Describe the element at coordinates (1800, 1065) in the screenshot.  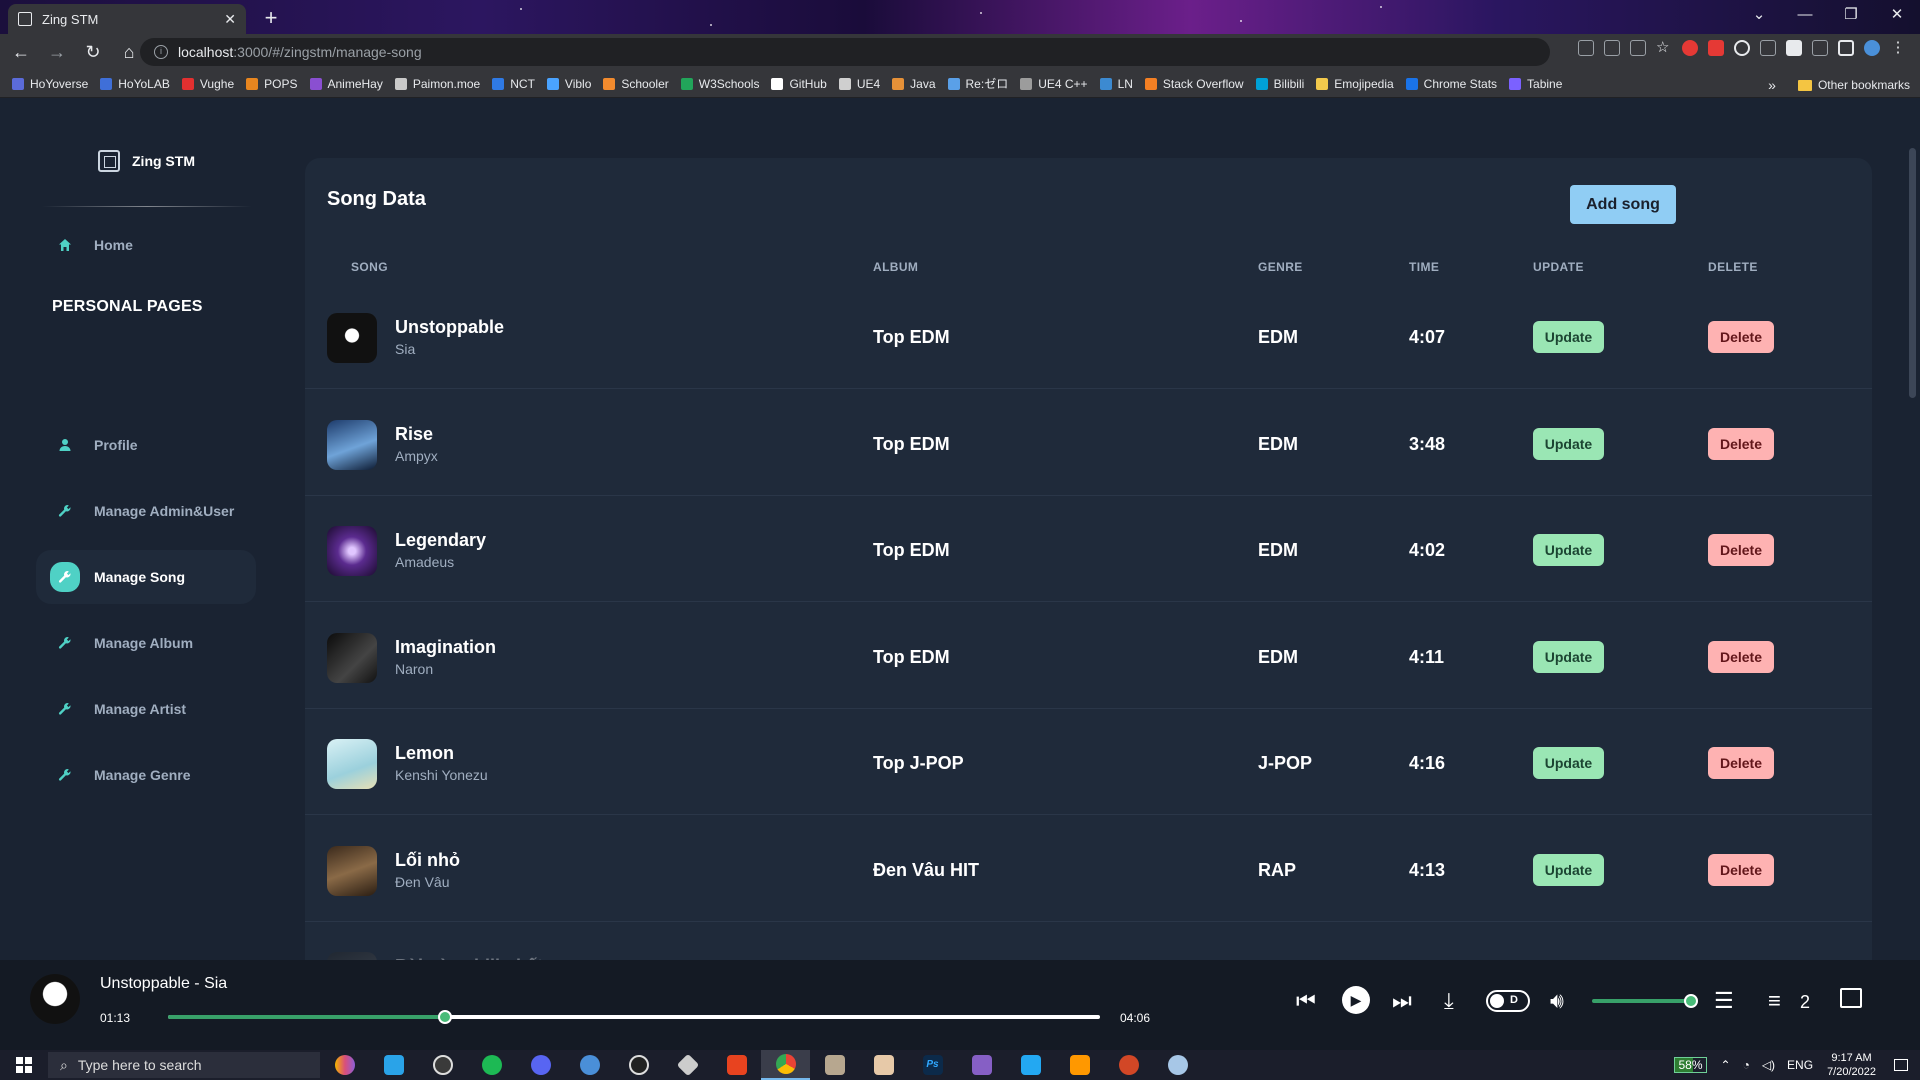
I see `language-indicator: ENG` at that location.